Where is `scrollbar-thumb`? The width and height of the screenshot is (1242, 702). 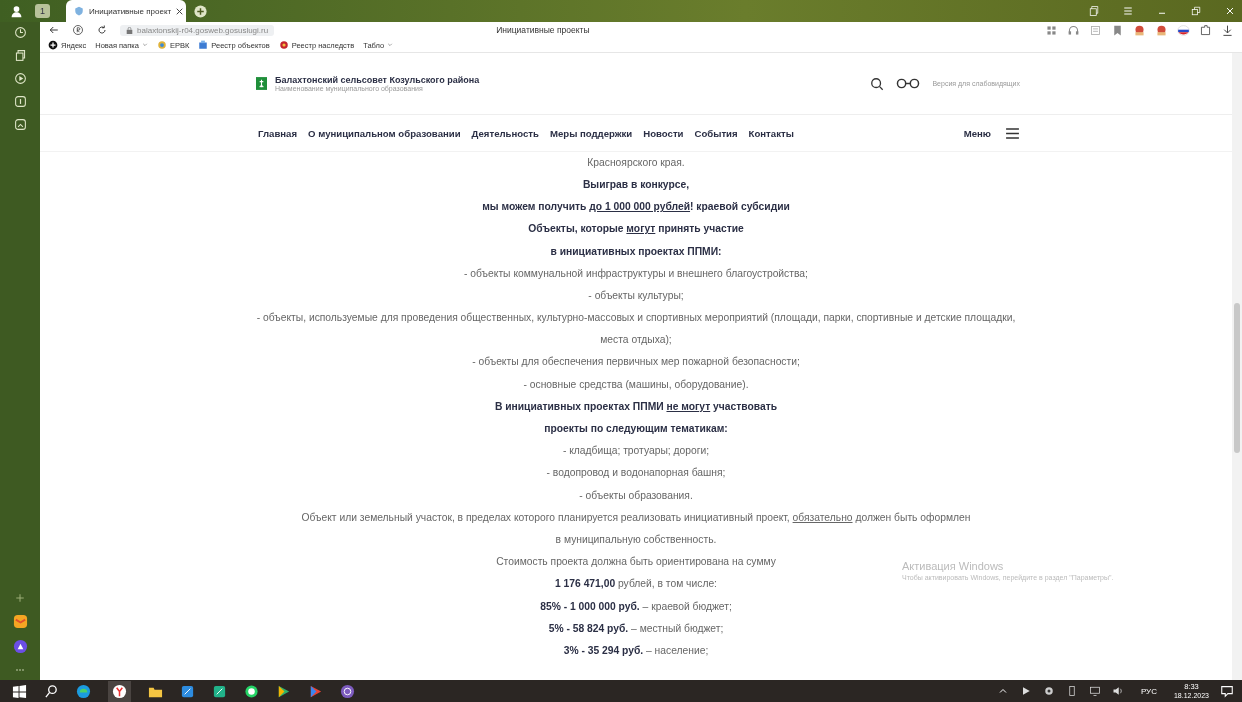 scrollbar-thumb is located at coordinates (1237, 378).